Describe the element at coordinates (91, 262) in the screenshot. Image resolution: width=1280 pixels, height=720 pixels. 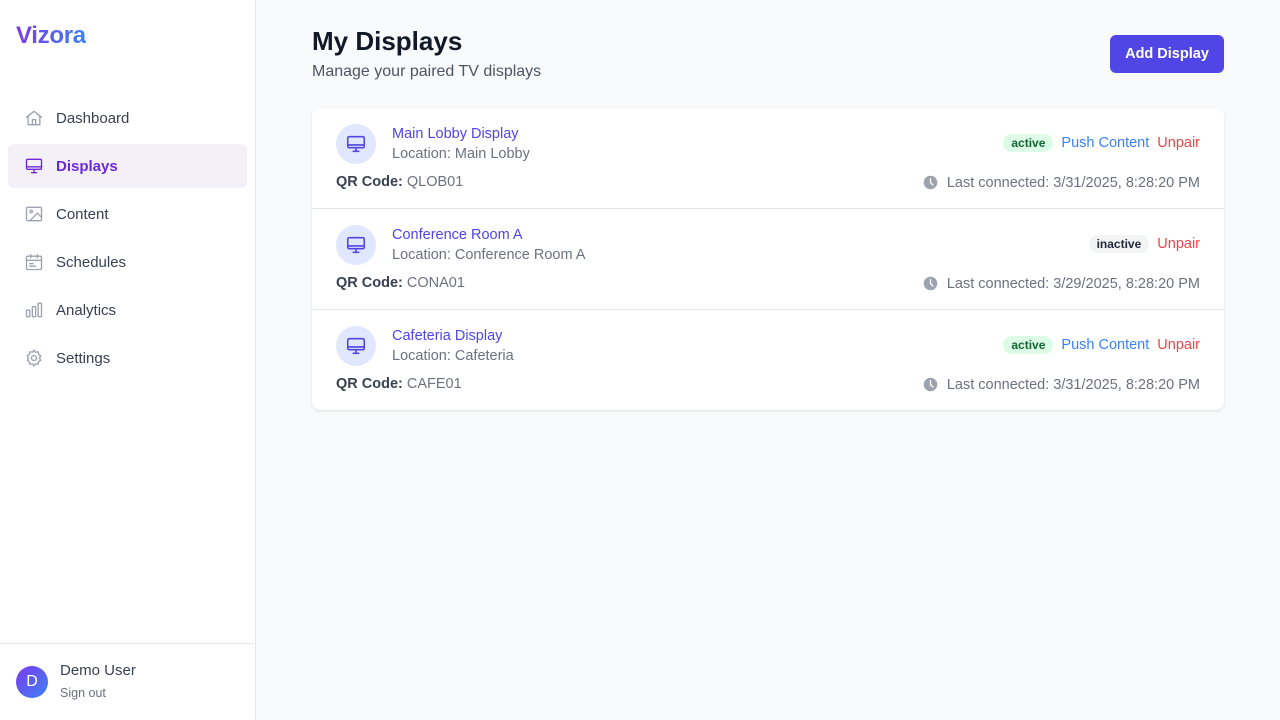
I see `sidebar-item-label: Schedules` at that location.